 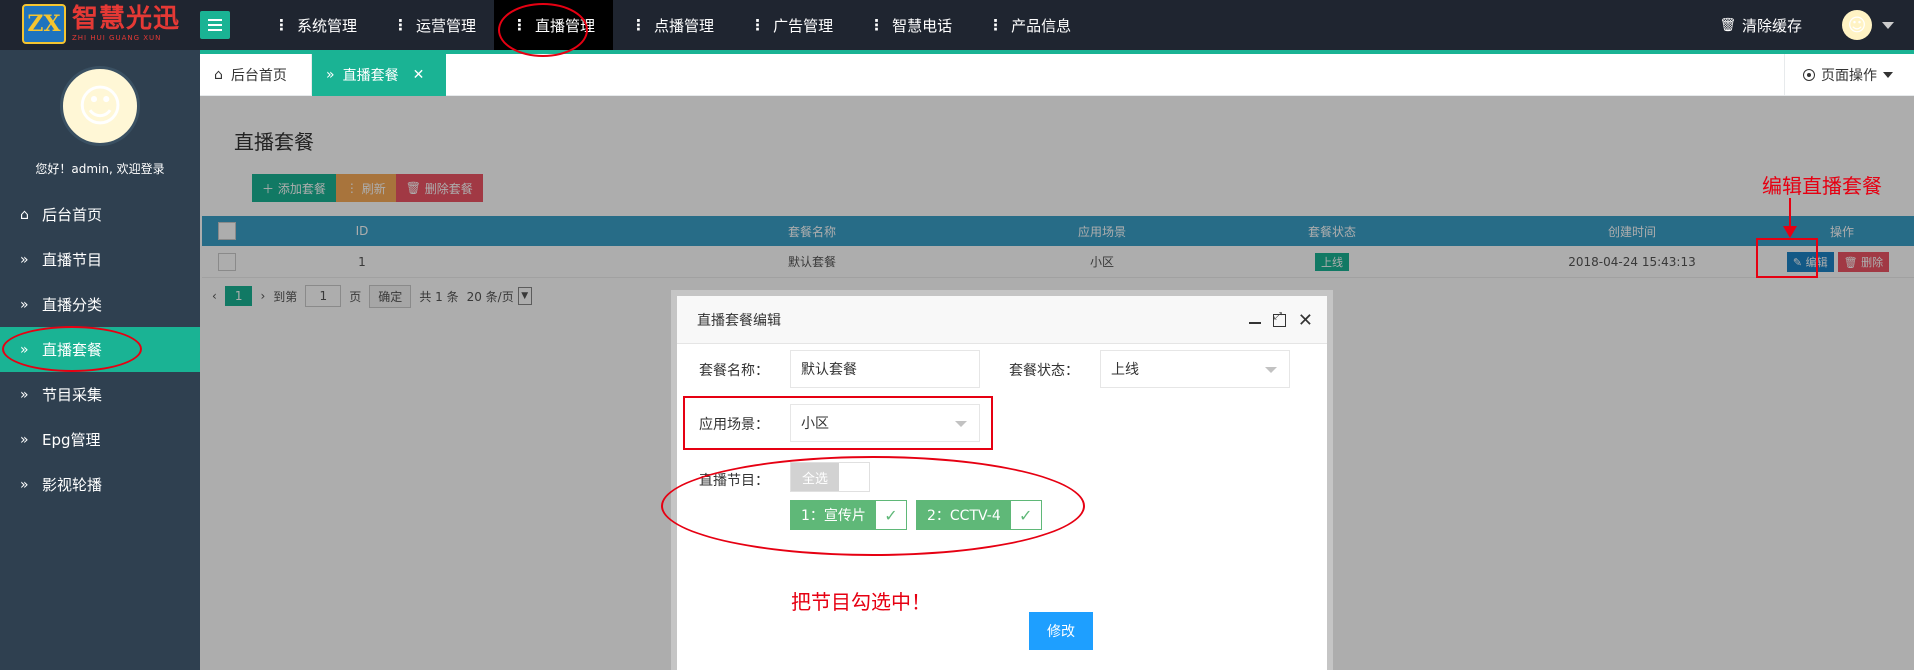 What do you see at coordinates (1057, 75) in the screenshot?
I see `page-tabs: ⌂ 后台首页 » 直播套餐 ✕ 页面操作` at bounding box center [1057, 75].